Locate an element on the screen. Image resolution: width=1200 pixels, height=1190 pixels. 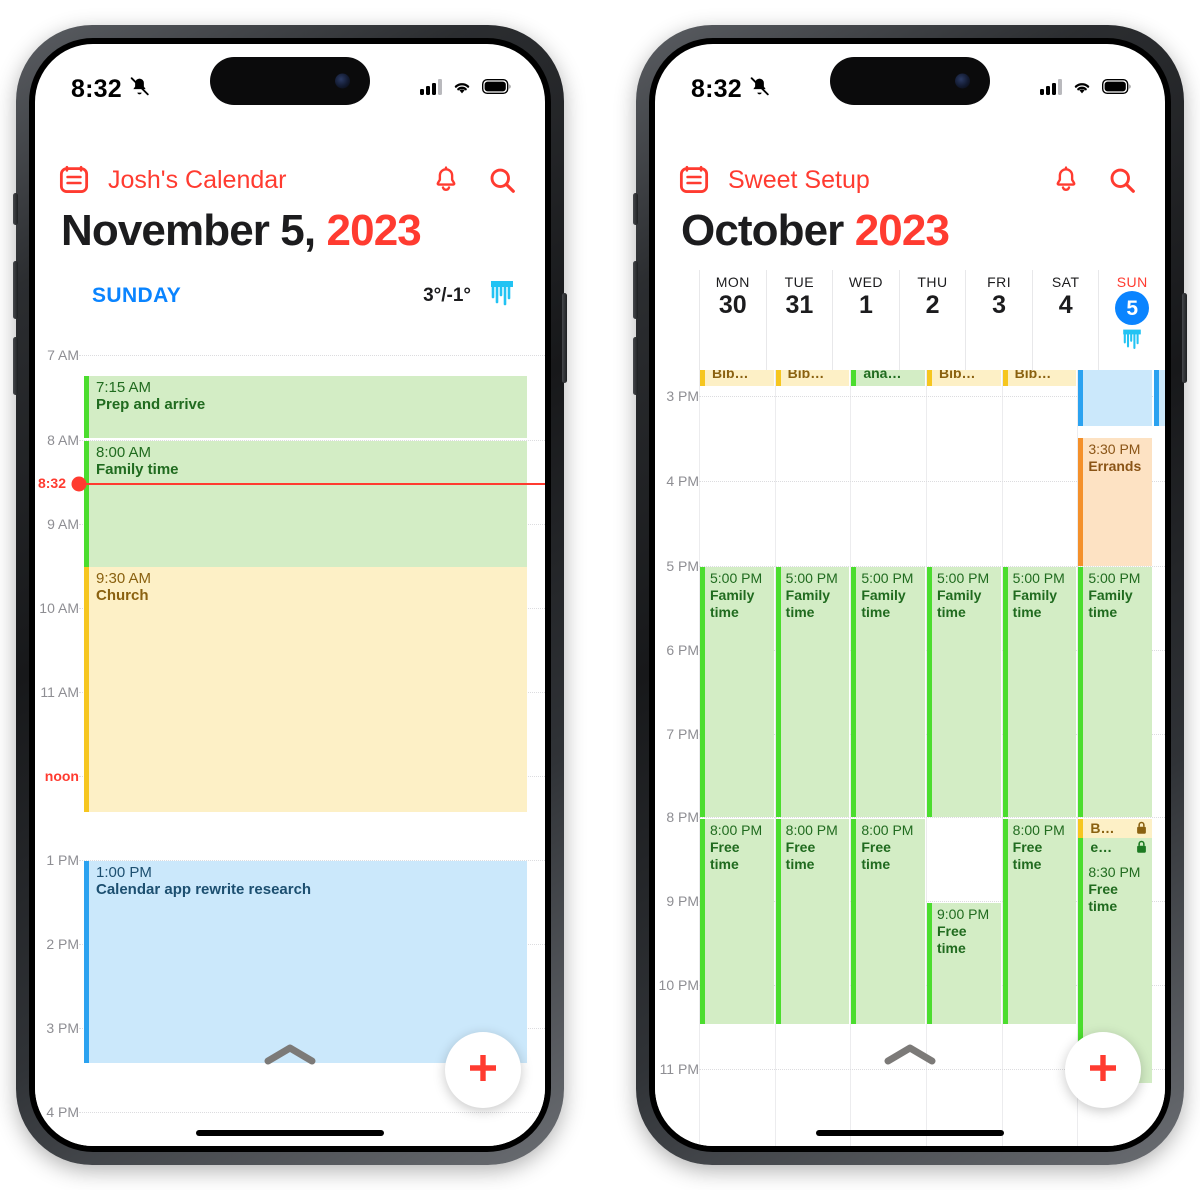
front-camera-icon is located at coordinates (962, 81).